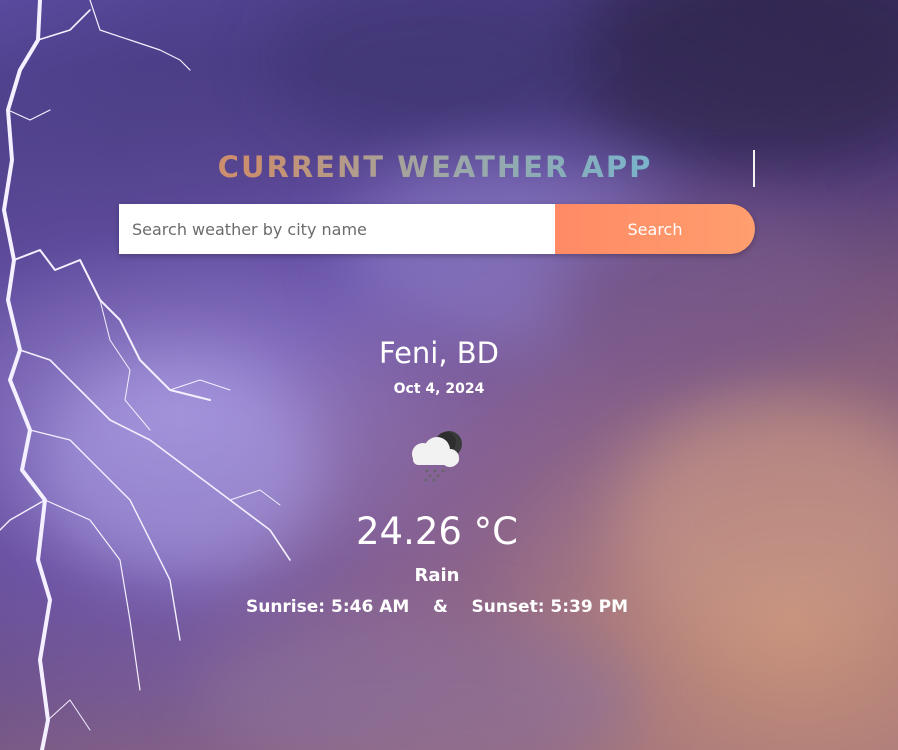  I want to click on search-bar: Search, so click(437, 229).